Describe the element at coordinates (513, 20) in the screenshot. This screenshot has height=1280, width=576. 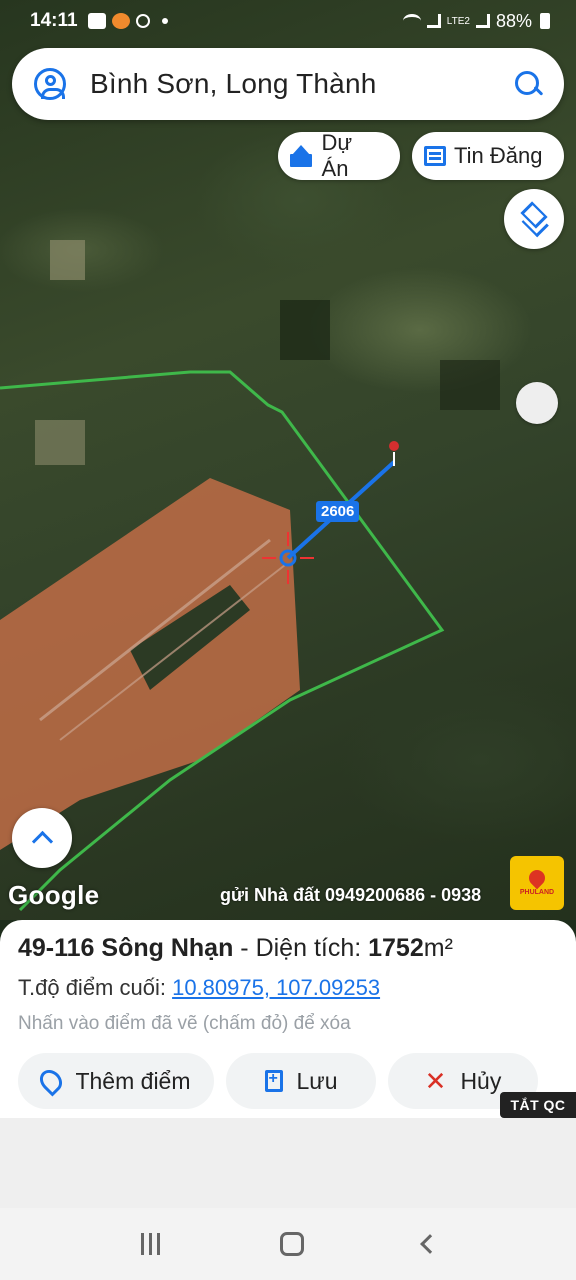
I see `battery-percent: 88%` at that location.